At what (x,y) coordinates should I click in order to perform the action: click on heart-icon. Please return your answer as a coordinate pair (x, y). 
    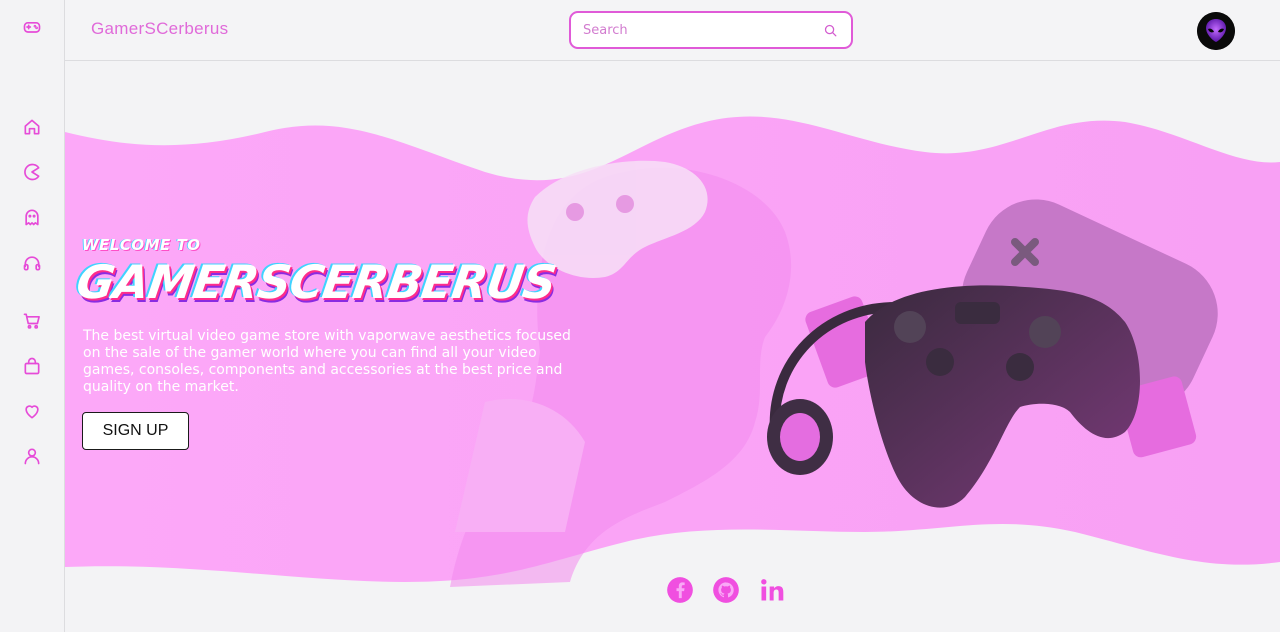
    Looking at the image, I should click on (32, 411).